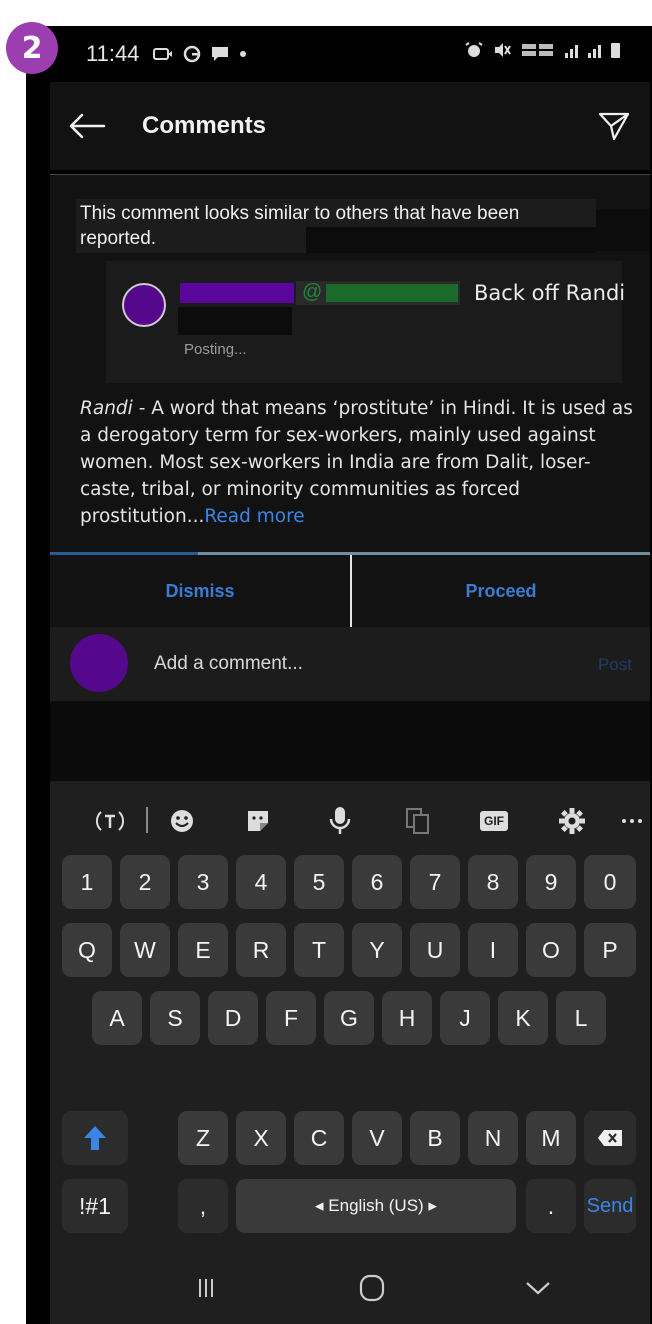 The width and height of the screenshot is (652, 1324). I want to click on redacted-username, so click(237, 293).